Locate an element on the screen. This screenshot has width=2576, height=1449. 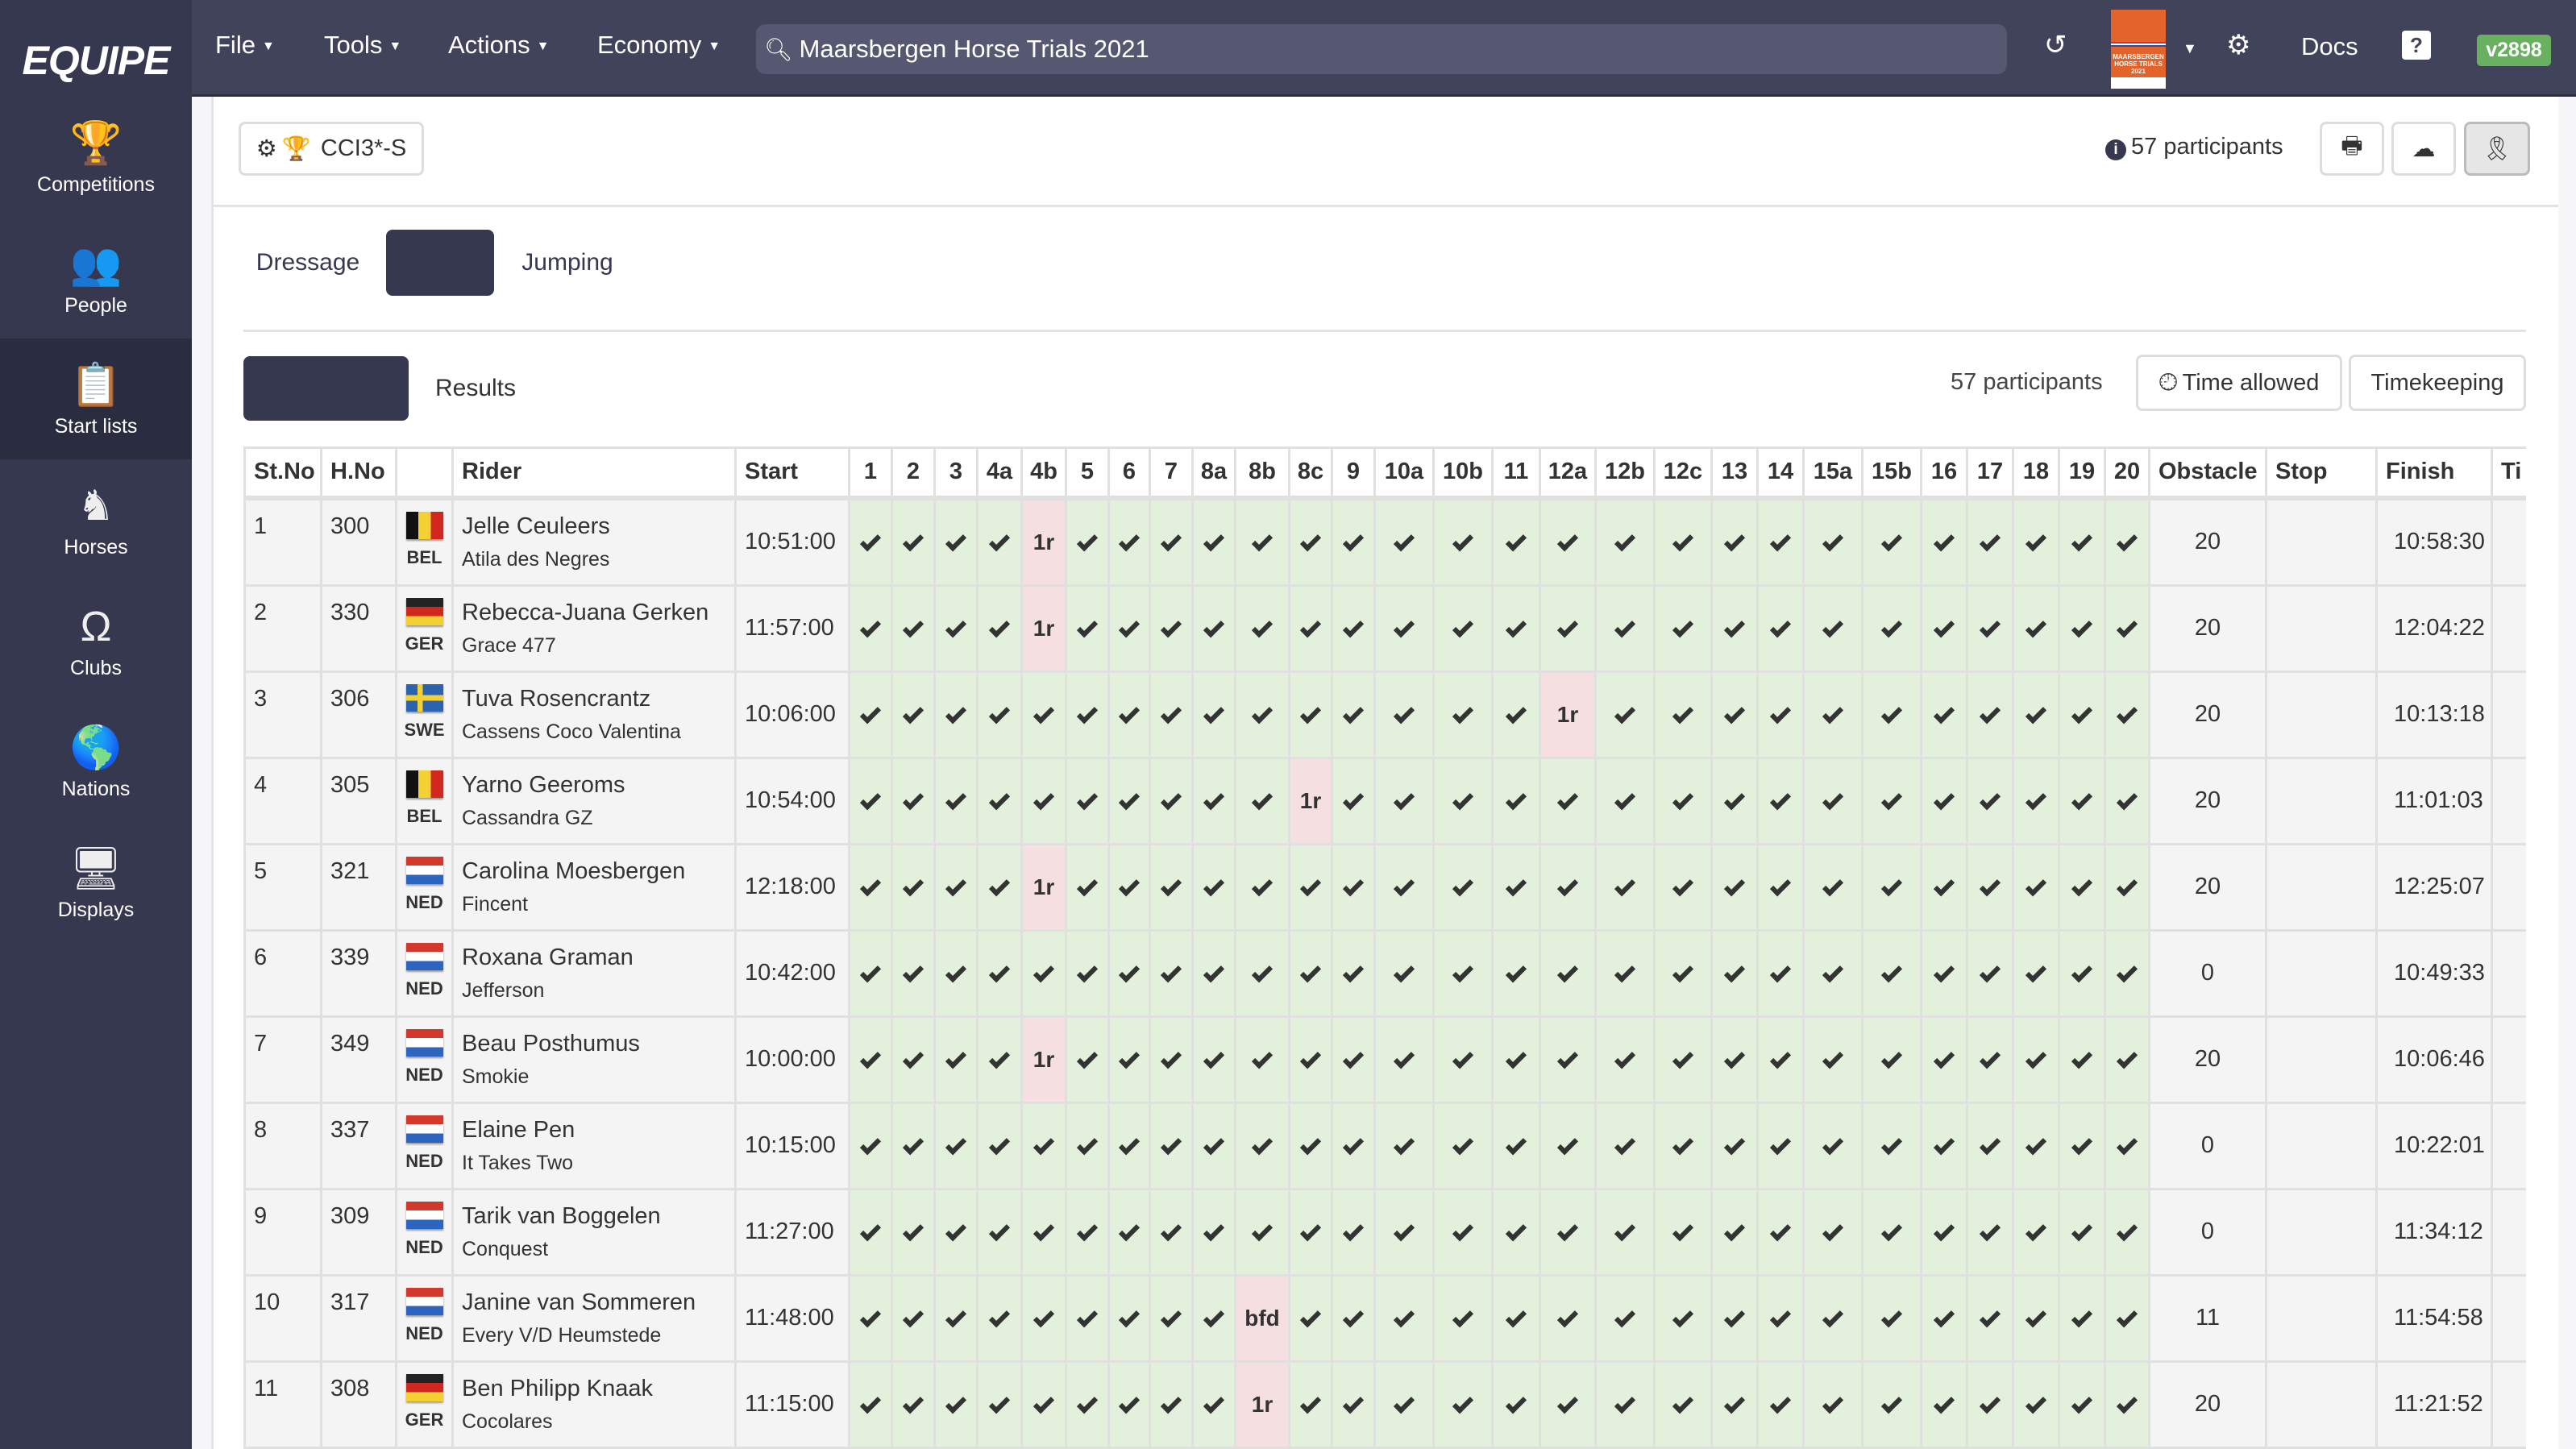
rider-name: Jelle Ceuleers is located at coordinates (594, 526).